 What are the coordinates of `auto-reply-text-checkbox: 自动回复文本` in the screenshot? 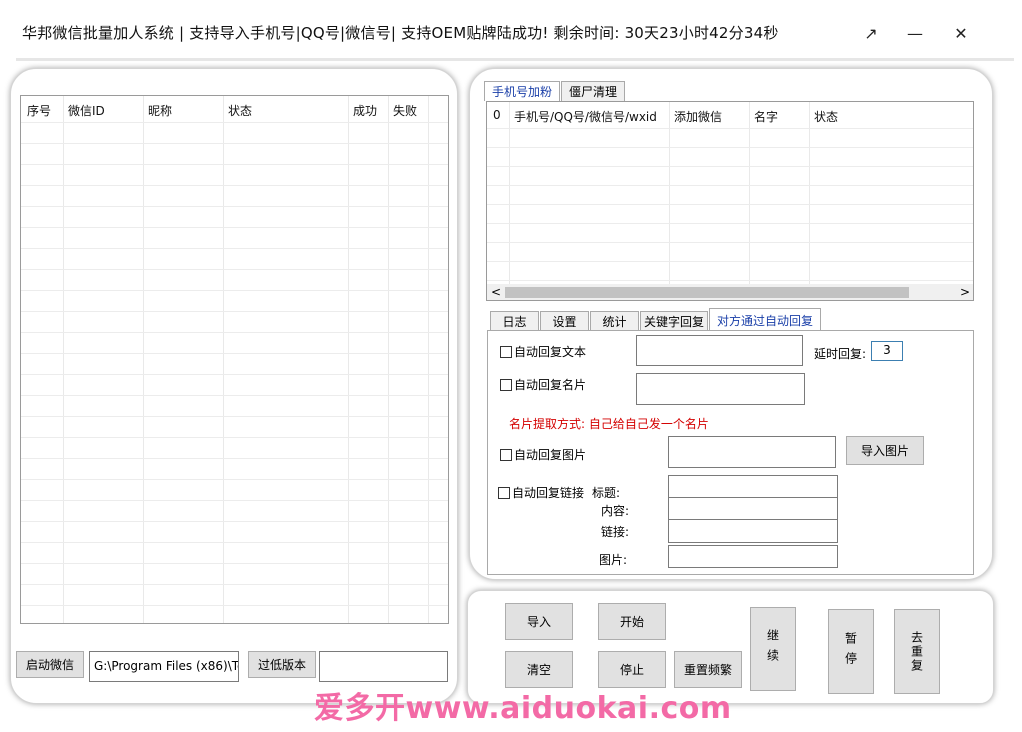 It's located at (543, 351).